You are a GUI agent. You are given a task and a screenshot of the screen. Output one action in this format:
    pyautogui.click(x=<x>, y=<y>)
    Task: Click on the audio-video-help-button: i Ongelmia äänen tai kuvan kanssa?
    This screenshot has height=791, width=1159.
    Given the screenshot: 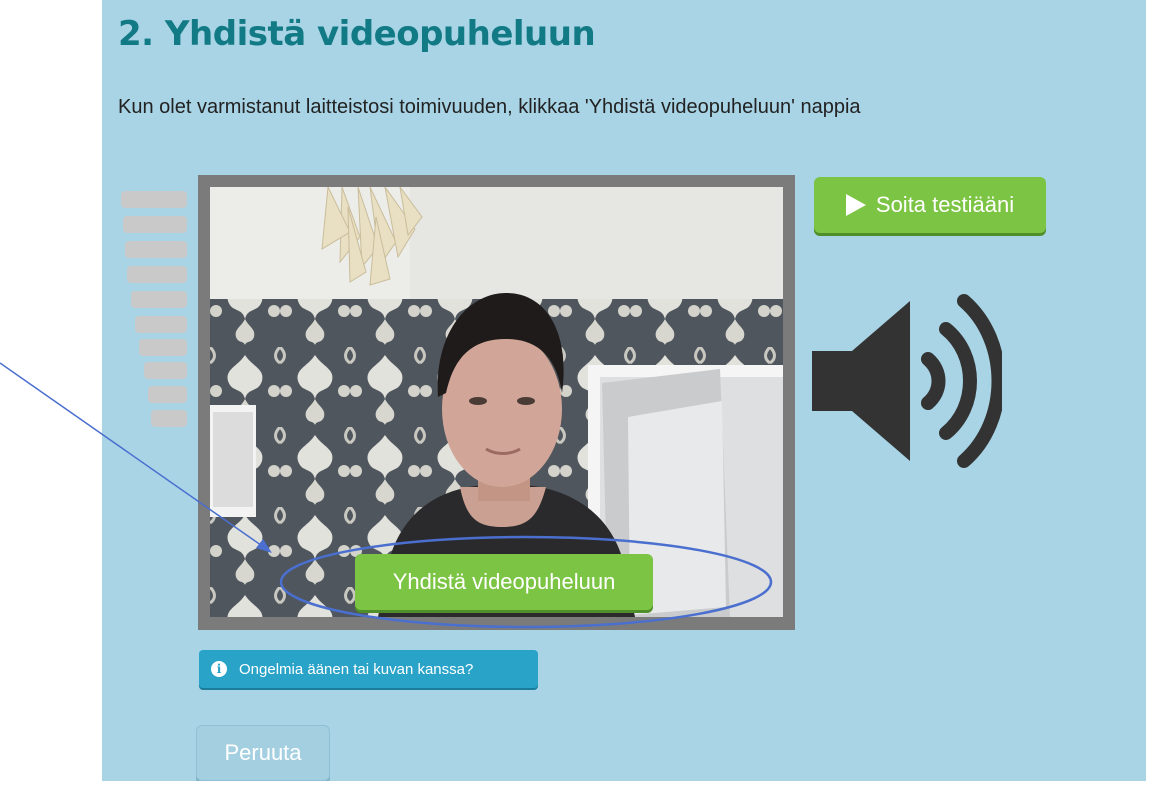 What is the action you would take?
    pyautogui.click(x=368, y=669)
    